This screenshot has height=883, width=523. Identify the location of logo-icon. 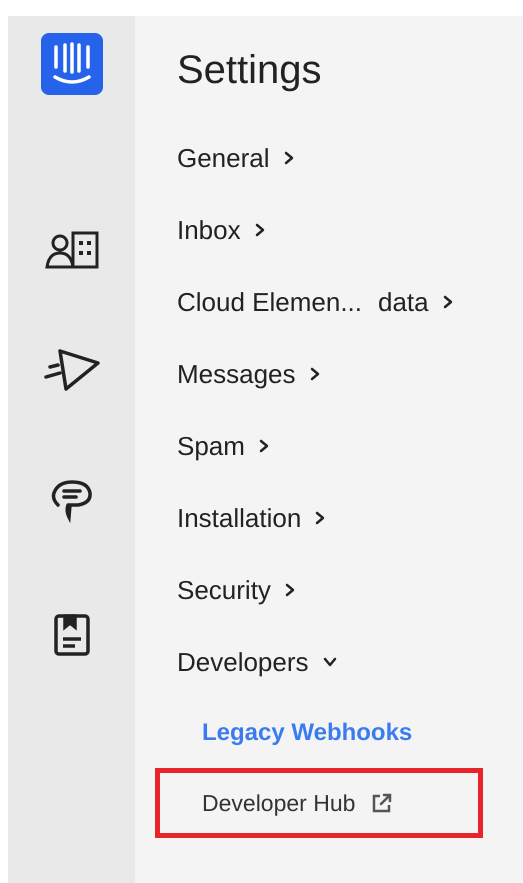
(71, 64).